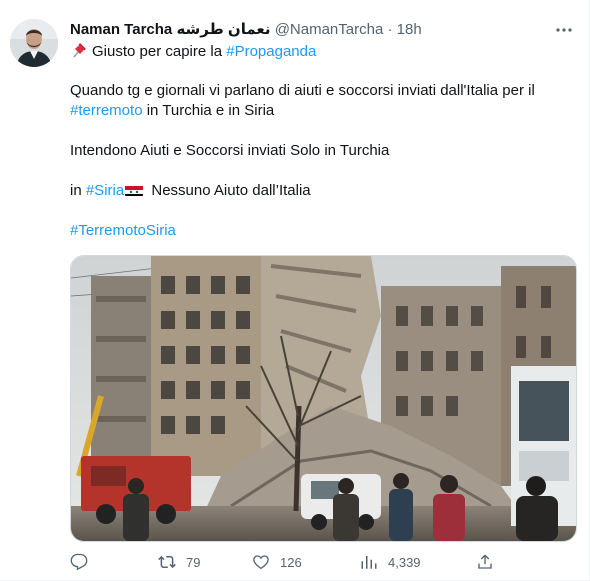 This screenshot has width=590, height=581. Describe the element at coordinates (123, 230) in the screenshot. I see `hashtag-terremotosiria: #TerremotoSiria` at that location.